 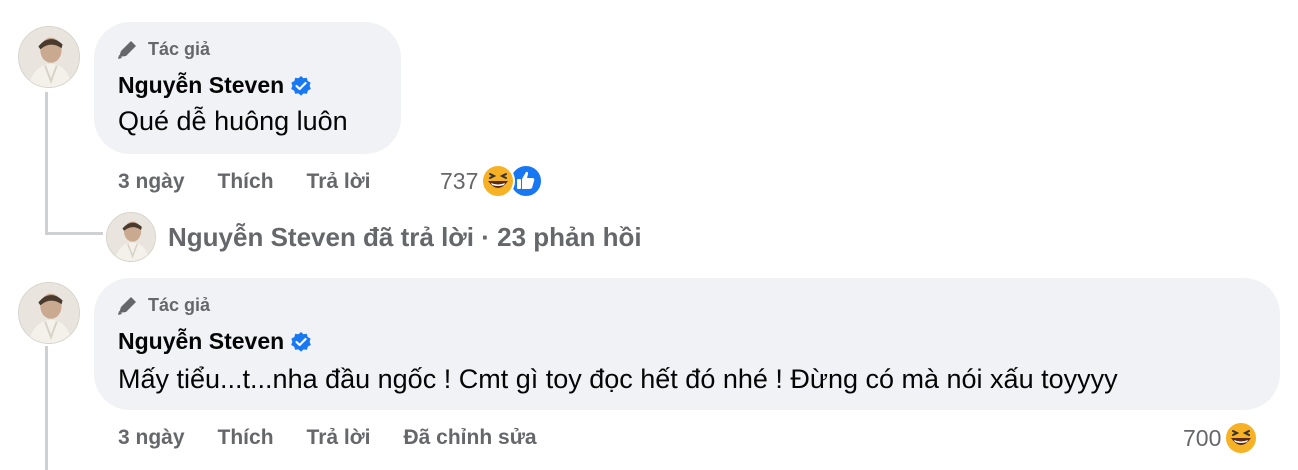 I want to click on comment-bubble: Tác giả Nguyễn Steven Qué dễ huông luôn, so click(x=247, y=88).